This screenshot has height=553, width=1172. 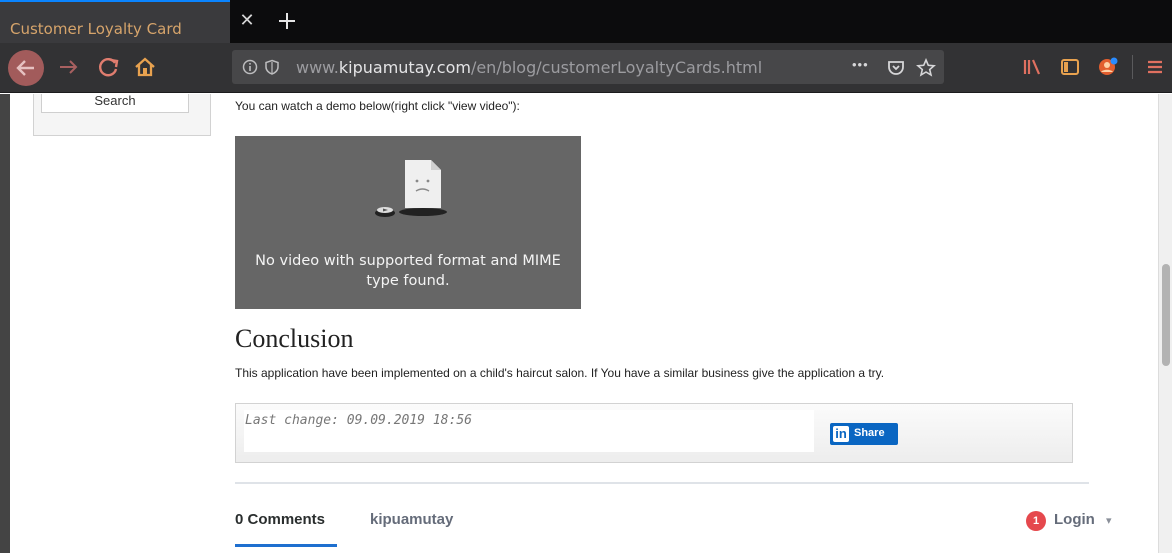 I want to click on new-tab-icon, so click(x=287, y=21).